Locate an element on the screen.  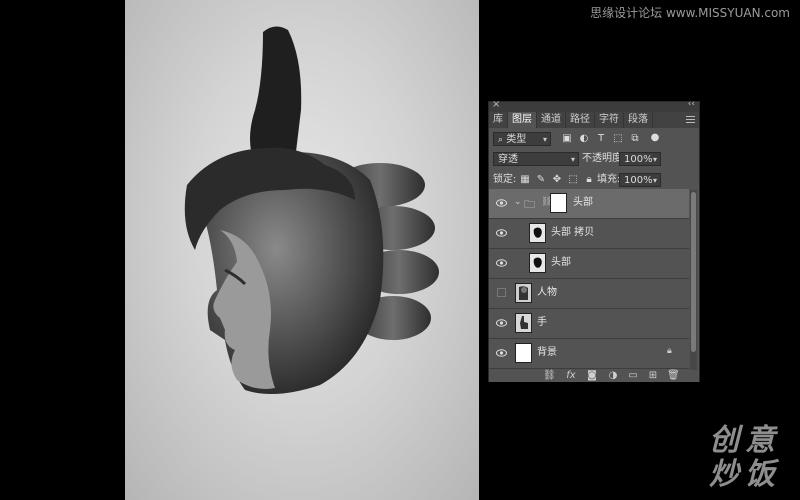
layer-row-head: 头部 is located at coordinates (589, 264).